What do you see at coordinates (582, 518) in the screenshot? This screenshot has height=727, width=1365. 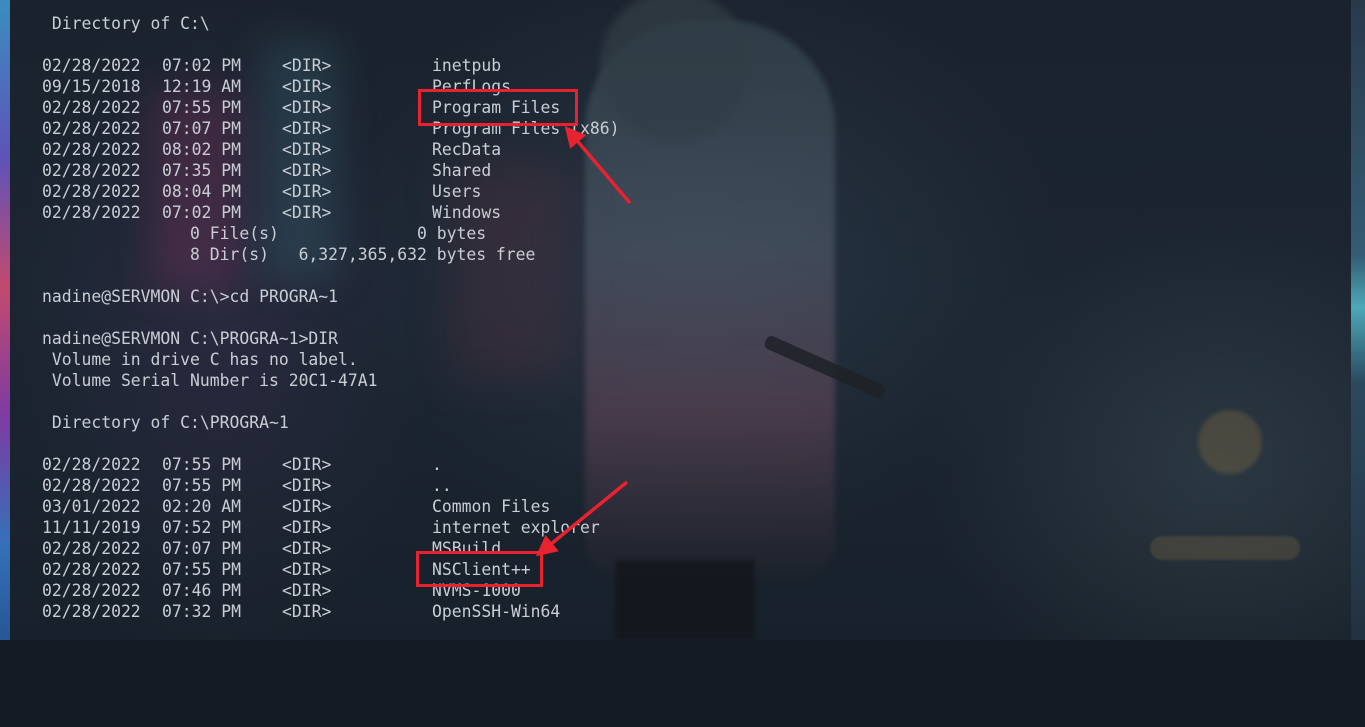 I see `arrow-to-nsclient` at bounding box center [582, 518].